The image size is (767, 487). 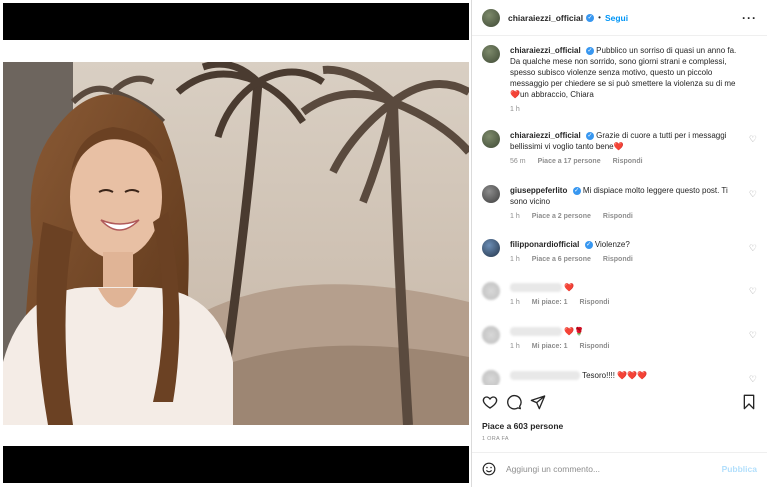 I want to click on like-heart-icon, so click(x=490, y=402).